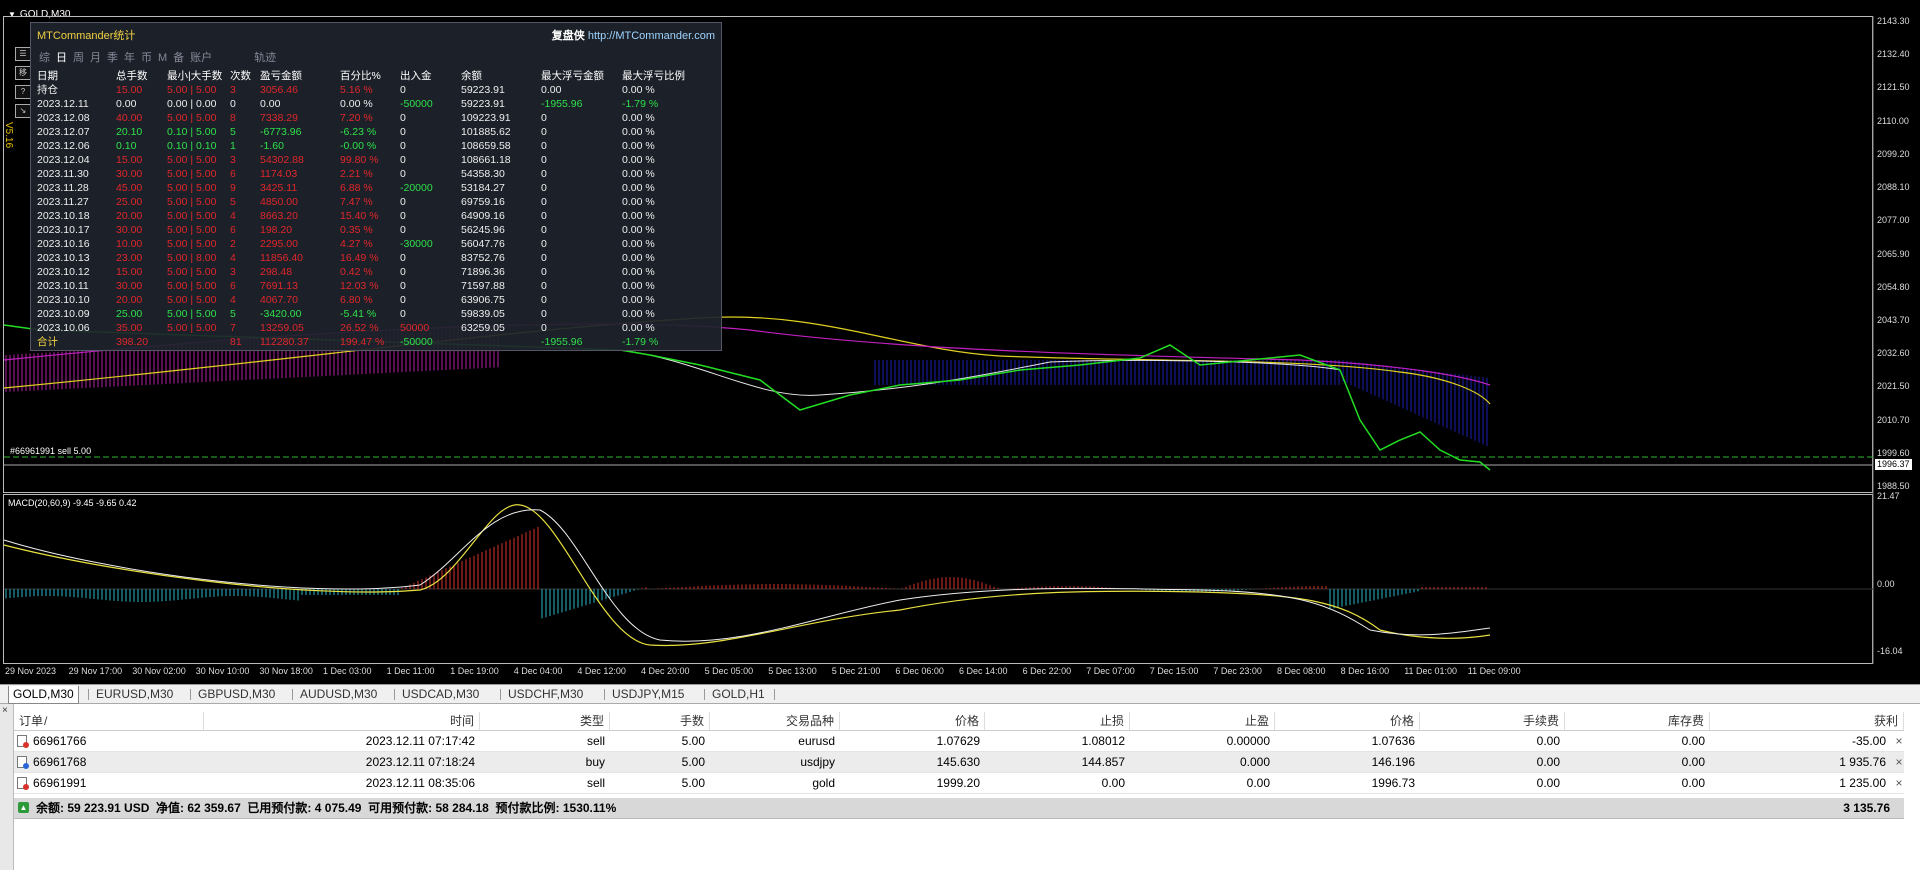  What do you see at coordinates (129, 58) in the screenshot?
I see `stats-tab: 年` at bounding box center [129, 58].